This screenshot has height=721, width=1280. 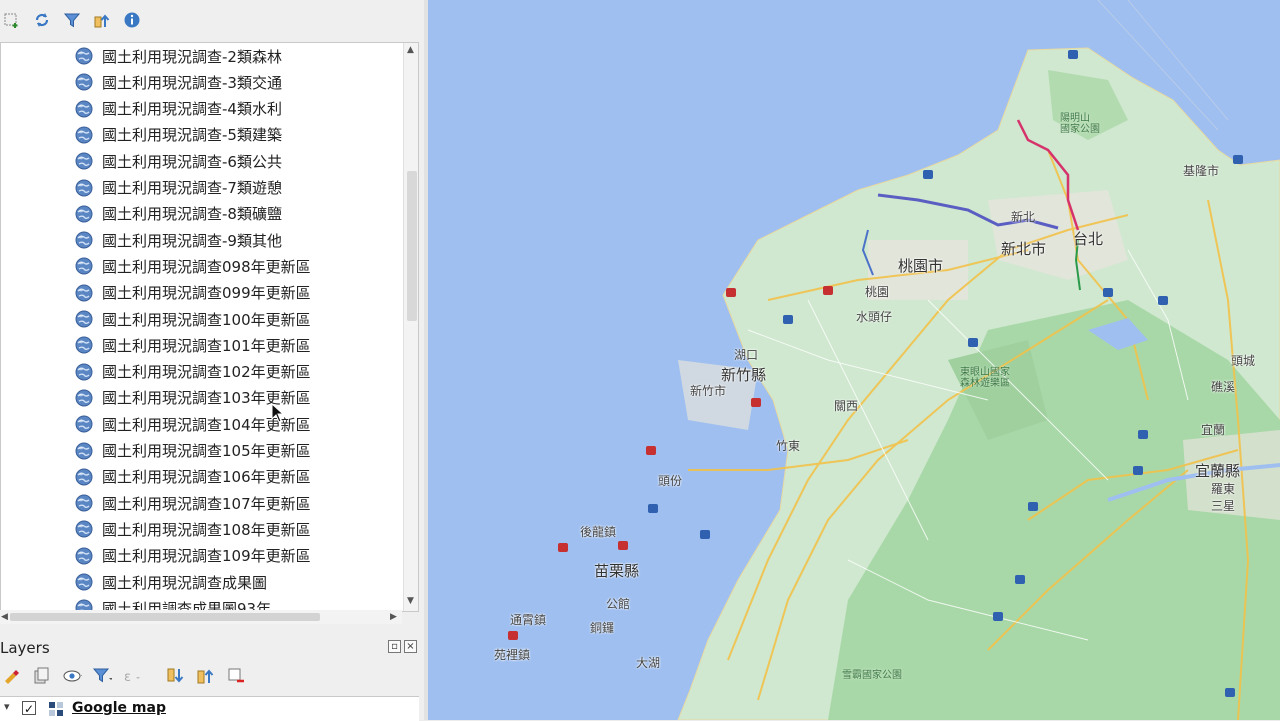 I want to click on map-label-guanxi: 關西, so click(x=846, y=406).